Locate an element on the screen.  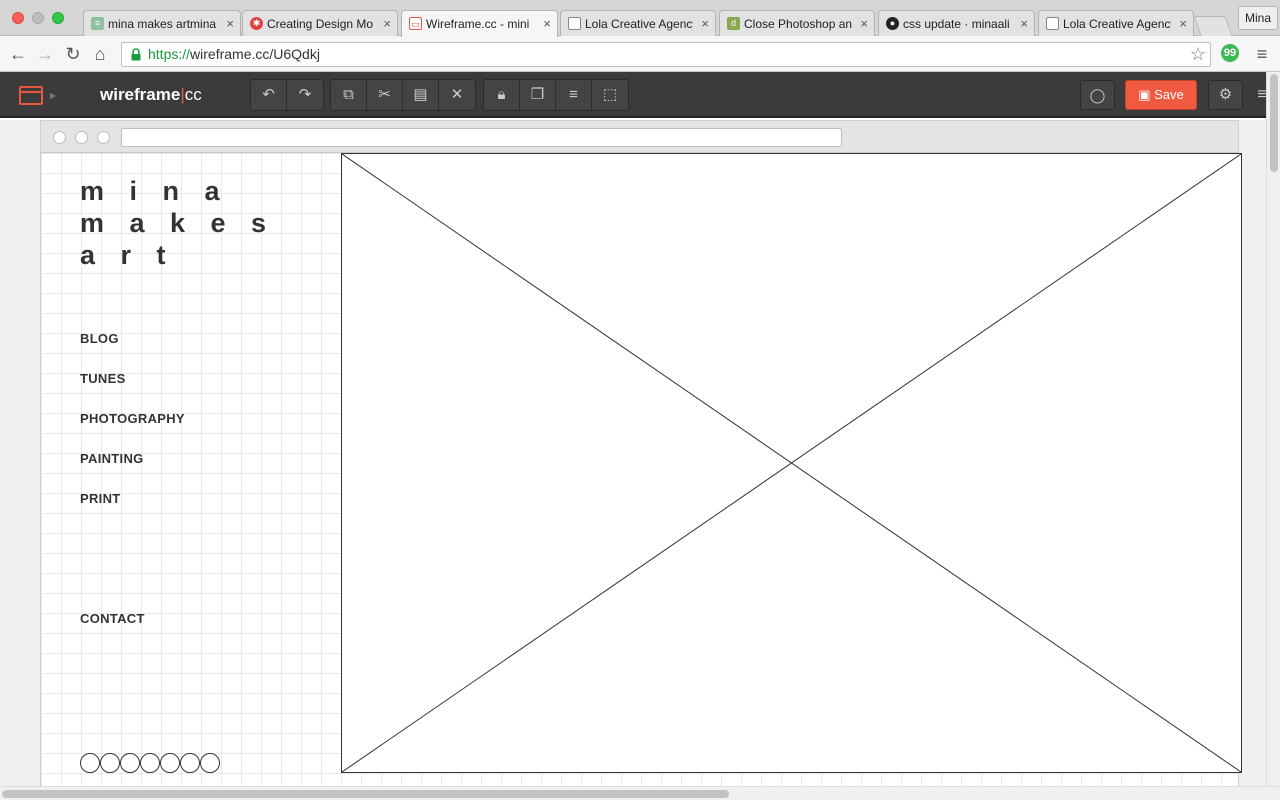
browser-tab-7: Lola Creative Agency × is located at coordinates (1116, 23).